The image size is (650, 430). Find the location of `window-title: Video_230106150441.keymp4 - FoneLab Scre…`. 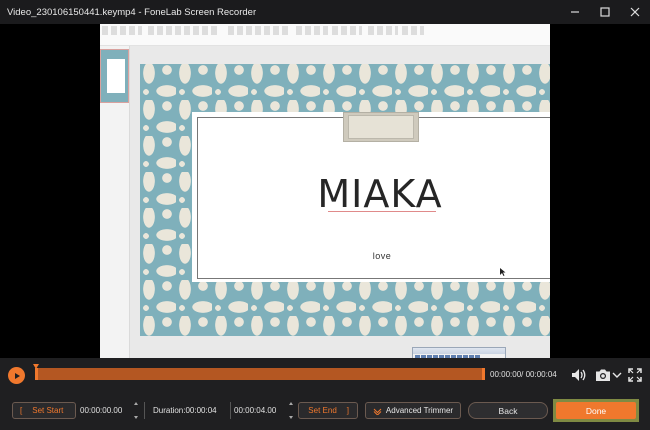

window-title: Video_230106150441.keymp4 - FoneLab Scre… is located at coordinates (132, 12).